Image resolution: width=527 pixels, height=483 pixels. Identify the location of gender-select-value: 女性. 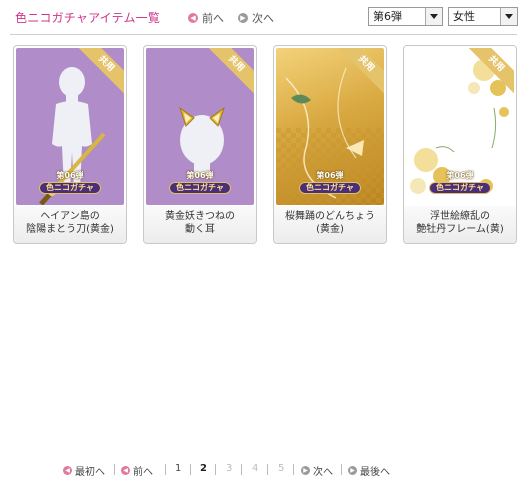
(464, 16).